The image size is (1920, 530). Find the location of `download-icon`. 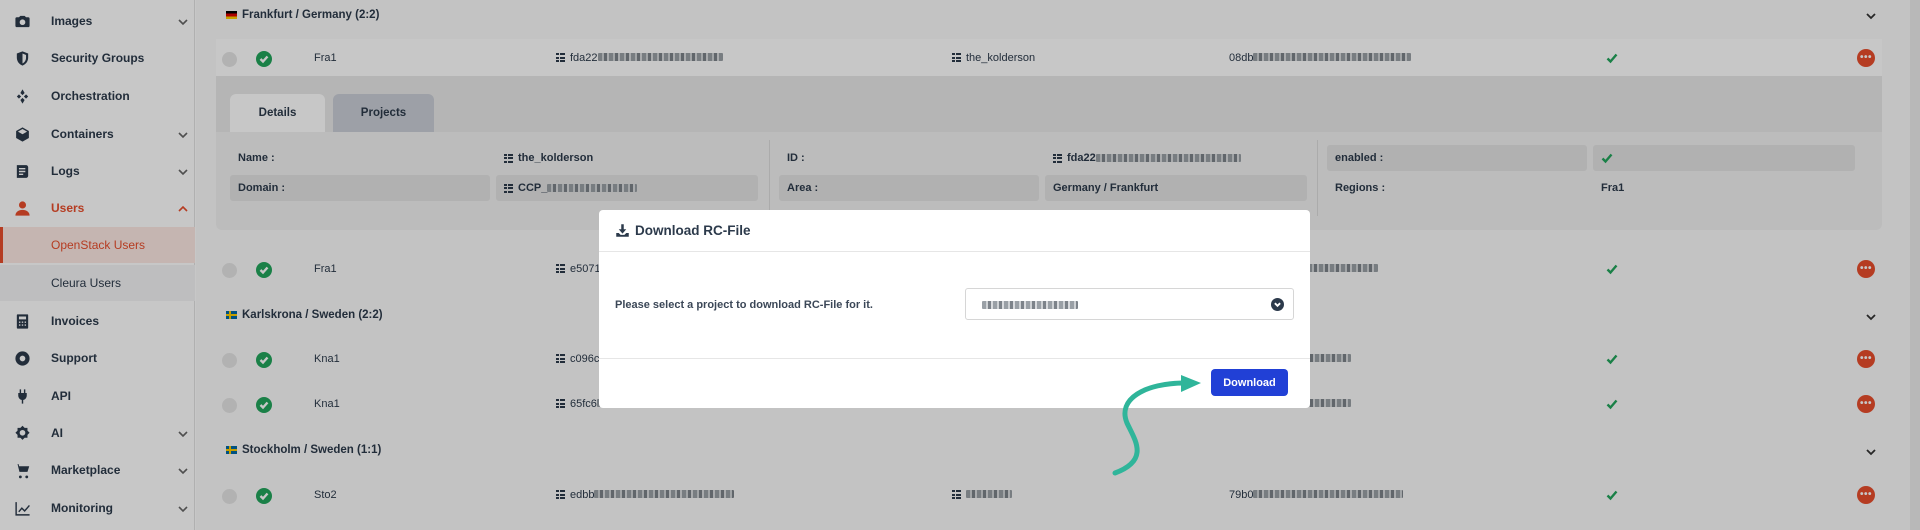

download-icon is located at coordinates (622, 230).